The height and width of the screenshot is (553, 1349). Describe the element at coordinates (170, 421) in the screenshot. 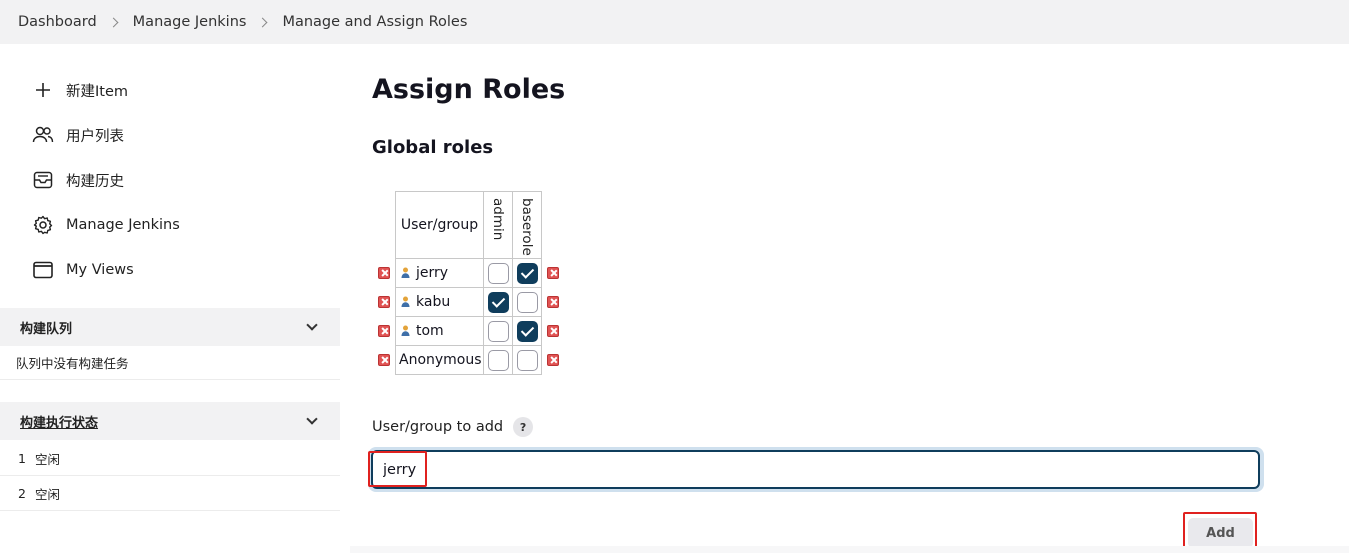

I see `executors-header: 构建执行状态` at that location.